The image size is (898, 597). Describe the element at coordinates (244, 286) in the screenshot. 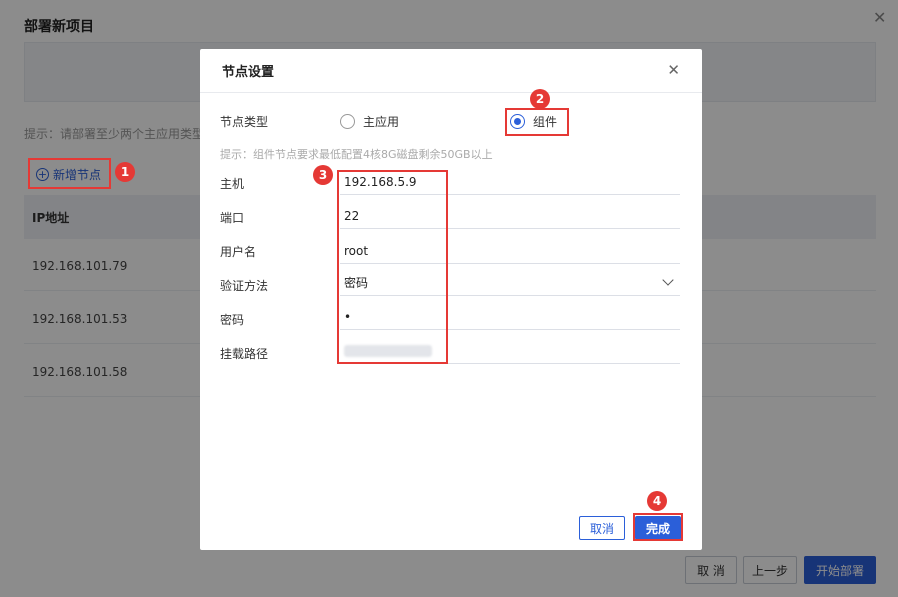

I see `auth-method-label: 验证方法` at that location.